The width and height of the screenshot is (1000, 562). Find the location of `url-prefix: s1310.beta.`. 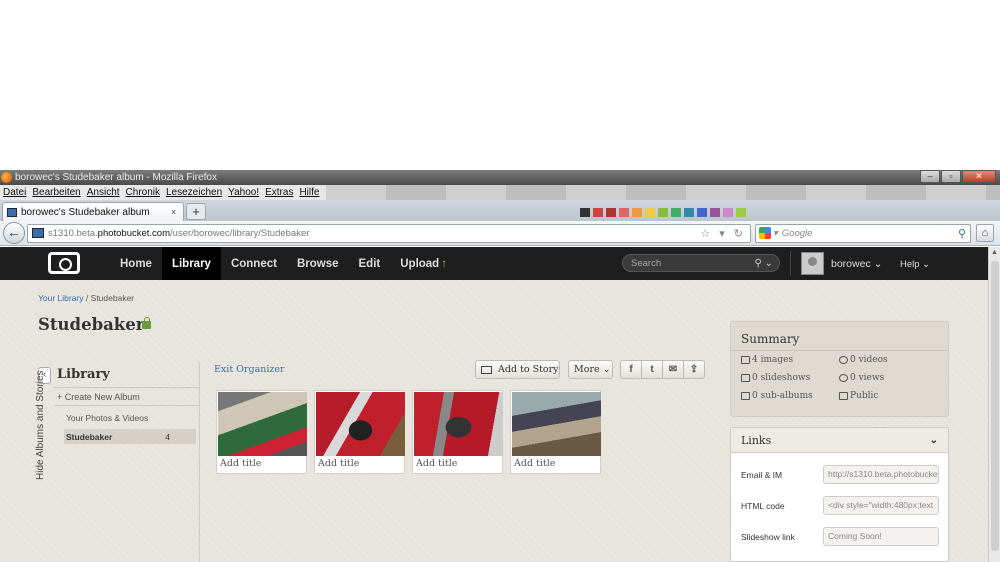

url-prefix: s1310.beta. is located at coordinates (73, 233).